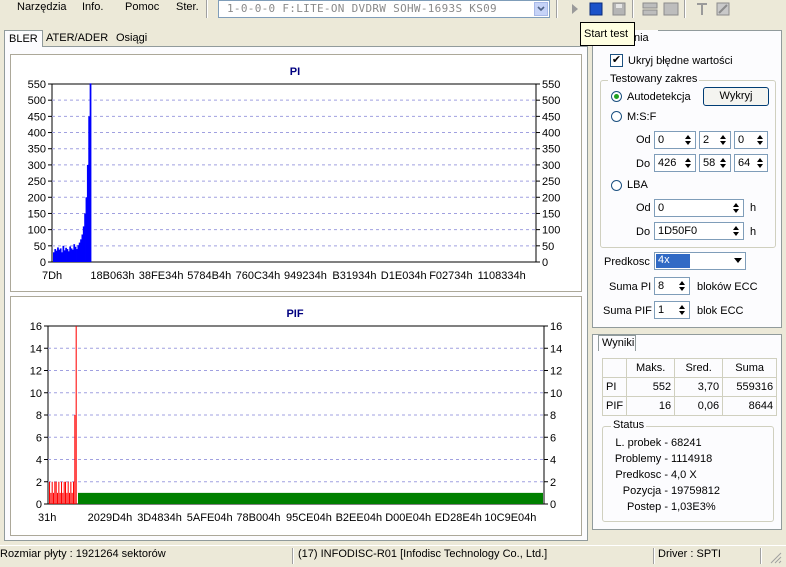 Image resolution: width=786 pixels, height=567 pixels. I want to click on msf-from-sec-spinner: 2, so click(715, 140).